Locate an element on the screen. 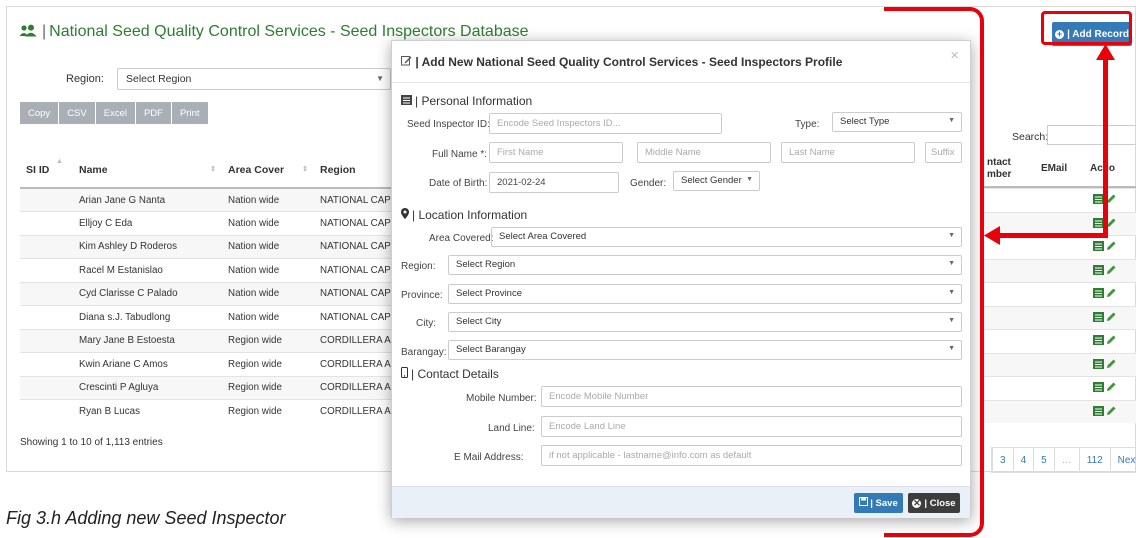 The height and width of the screenshot is (538, 1136). contact-details-heading: | Contact Details is located at coordinates (450, 374).